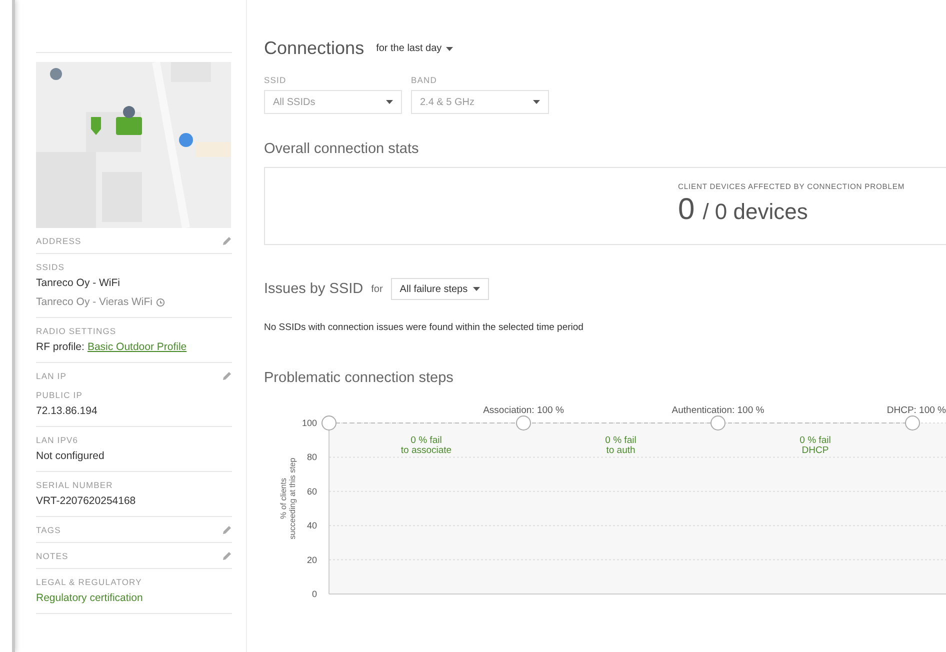 This screenshot has height=652, width=946. Describe the element at coordinates (79, 283) in the screenshot. I see `field-value: Tanreco Oy - WiFi` at that location.